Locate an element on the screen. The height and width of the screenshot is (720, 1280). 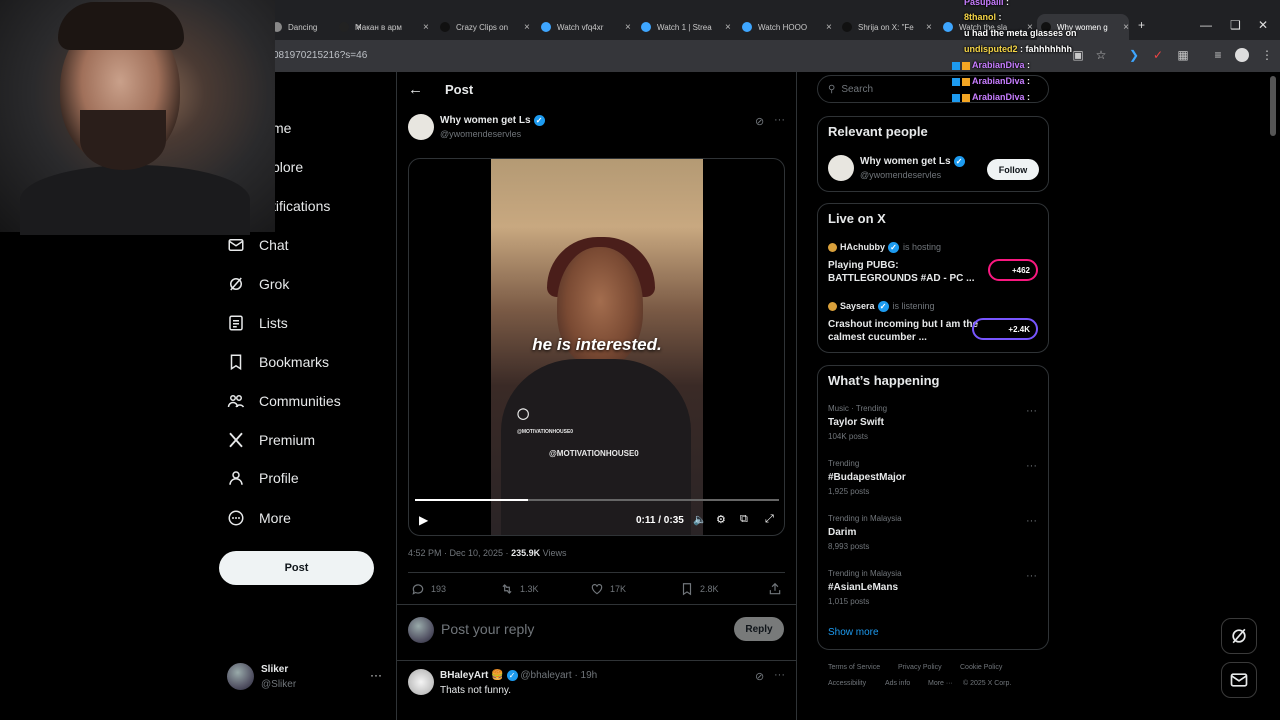
puzzle-icon: ▦ is located at coordinates (1183, 55).